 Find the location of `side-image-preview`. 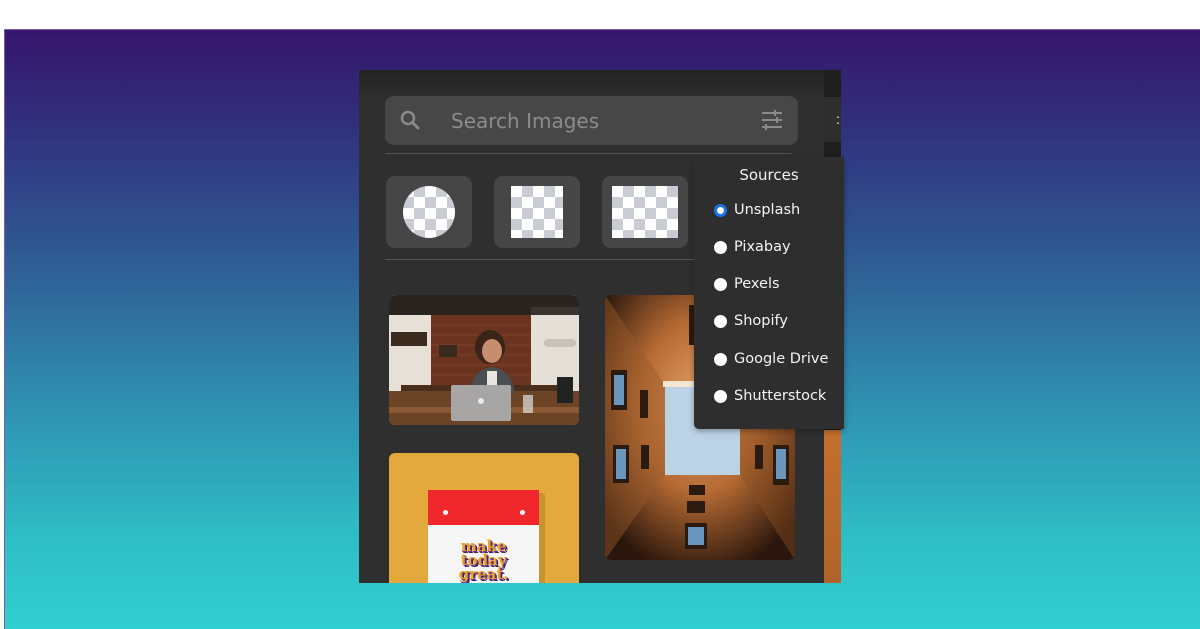

side-image-preview is located at coordinates (832, 506).